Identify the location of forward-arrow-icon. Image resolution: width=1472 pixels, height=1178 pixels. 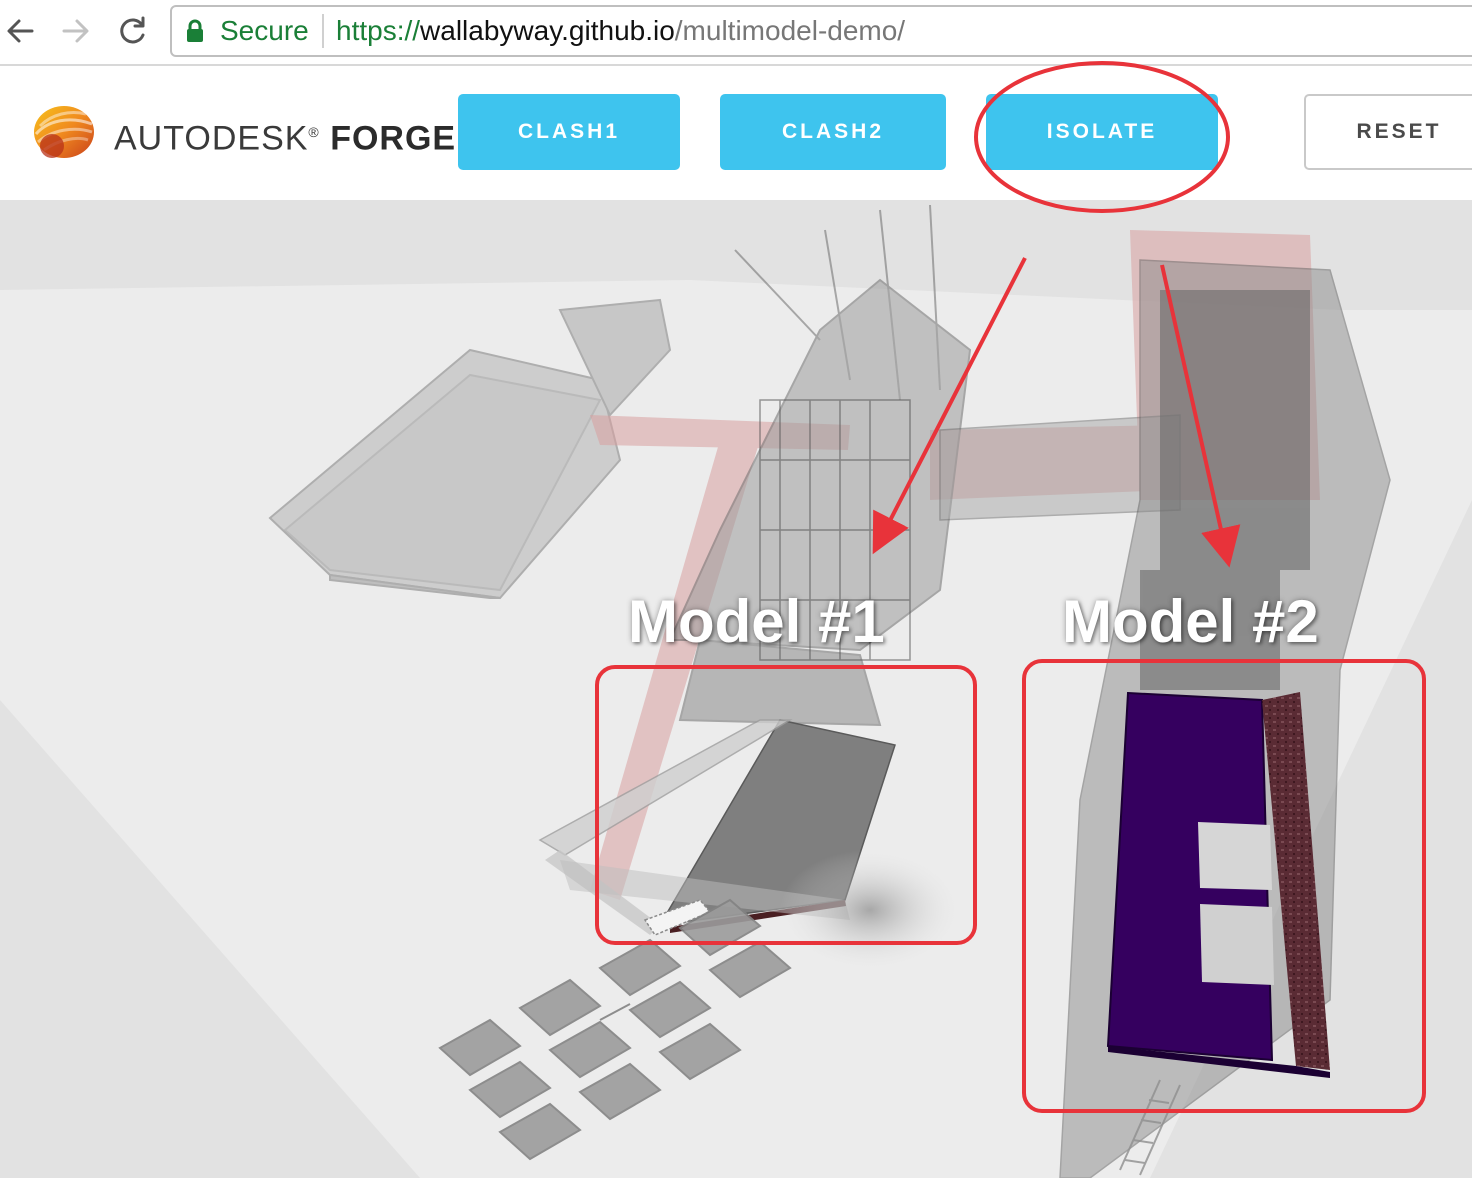
(76, 31).